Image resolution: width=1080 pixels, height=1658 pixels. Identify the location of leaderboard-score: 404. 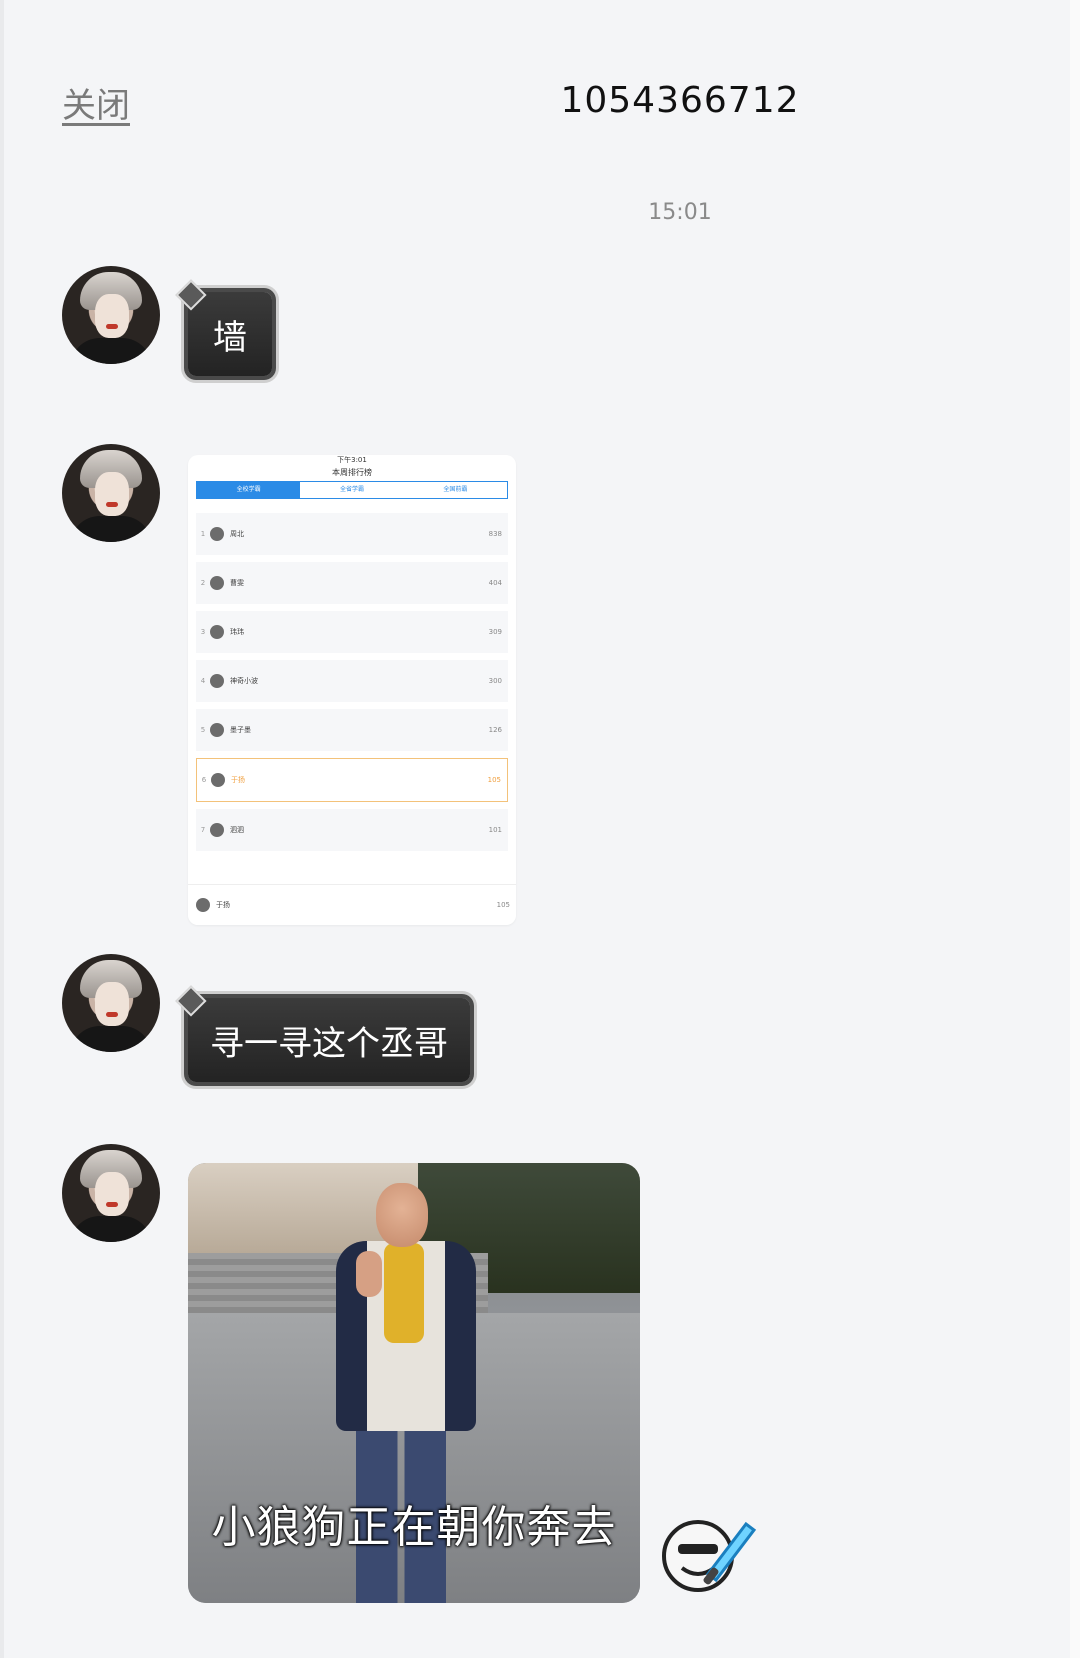
(495, 583).